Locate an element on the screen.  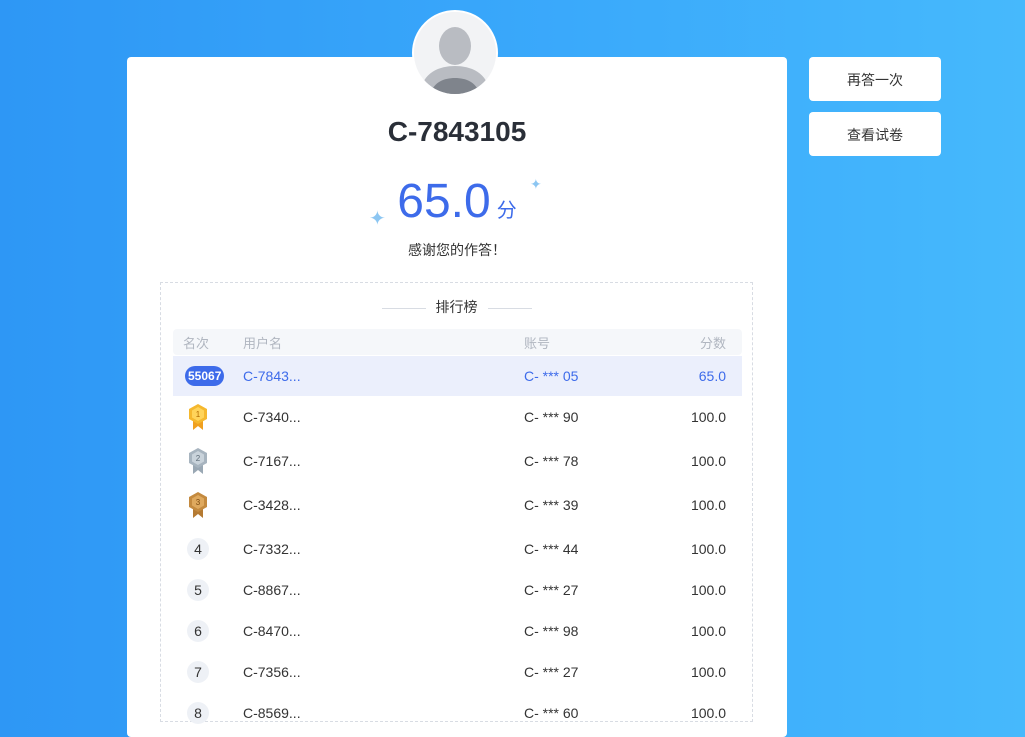
score-display: 65.0 分 is located at coordinates (457, 202).